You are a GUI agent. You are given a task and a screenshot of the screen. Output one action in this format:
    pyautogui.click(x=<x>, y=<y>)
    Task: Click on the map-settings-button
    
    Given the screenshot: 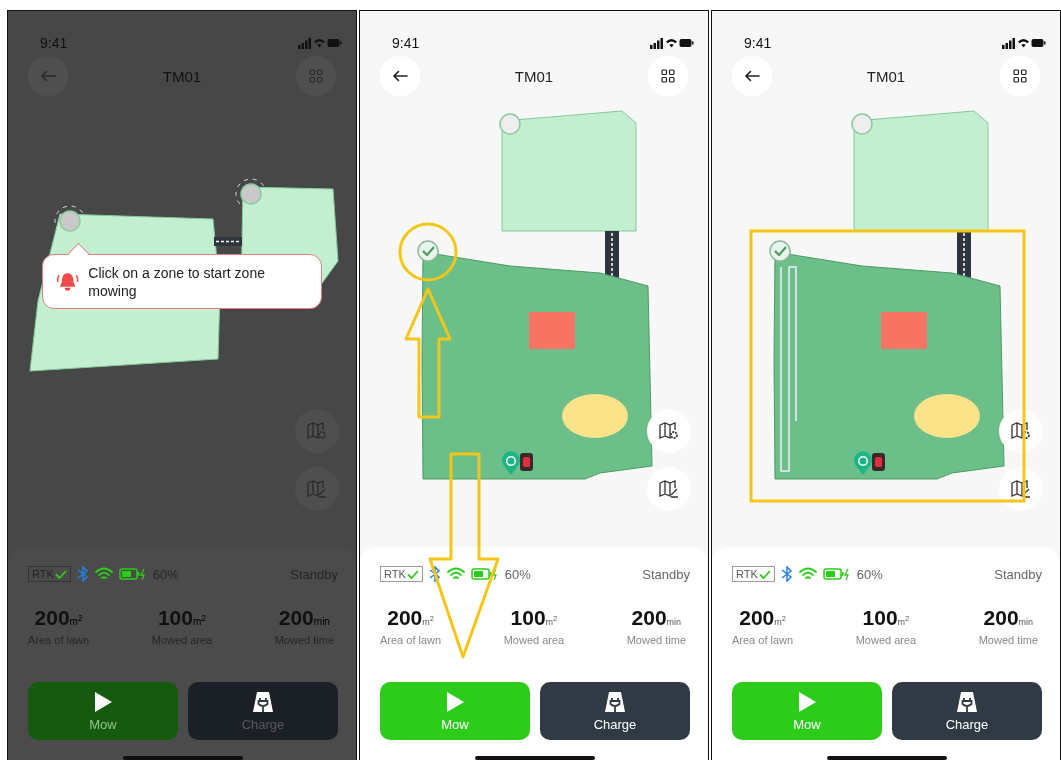 What is the action you would take?
    pyautogui.click(x=669, y=431)
    